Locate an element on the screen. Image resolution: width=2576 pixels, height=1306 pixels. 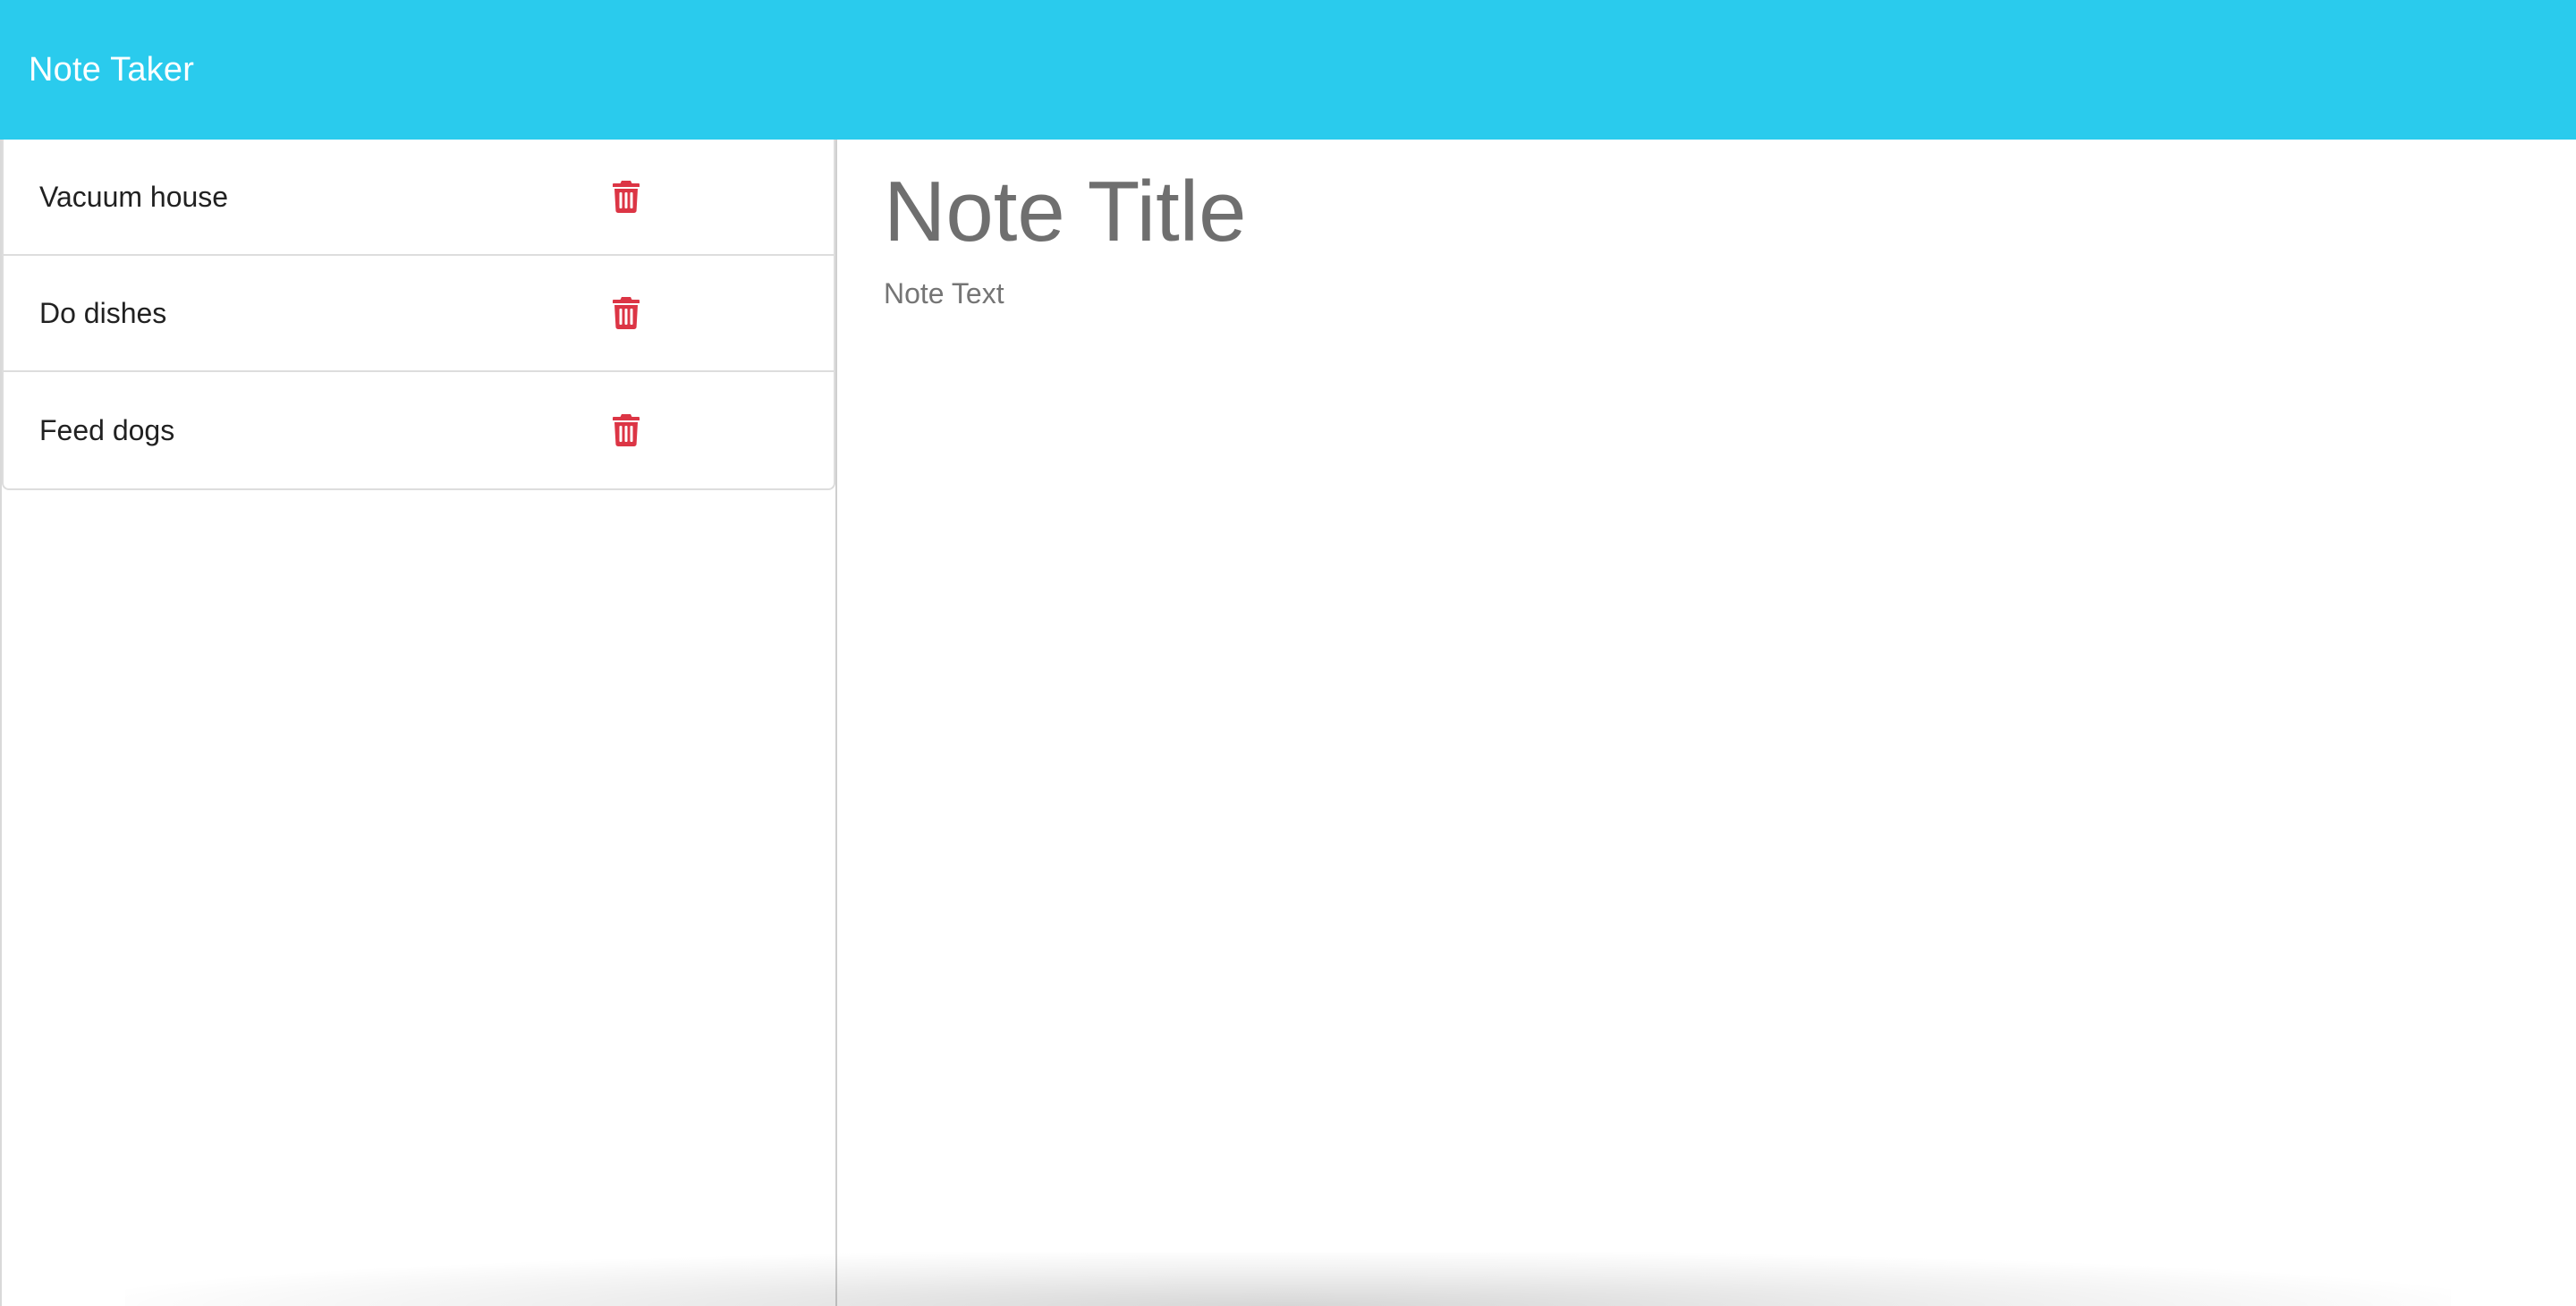
note-list-item: Do dishes is located at coordinates (419, 314).